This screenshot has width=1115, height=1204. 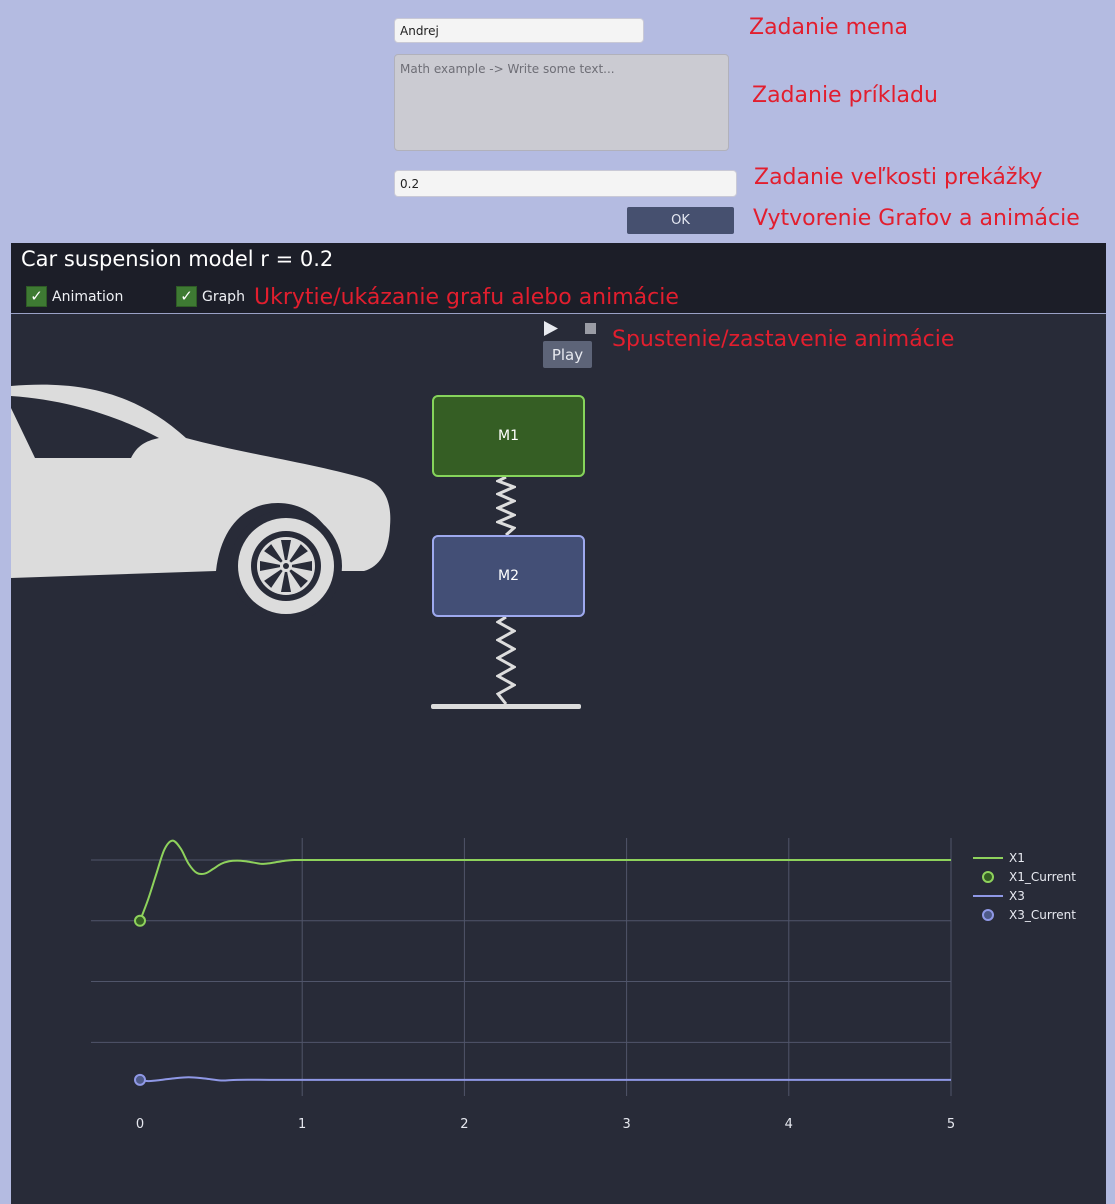 I want to click on mass-m2-label: M2, so click(x=508, y=576).